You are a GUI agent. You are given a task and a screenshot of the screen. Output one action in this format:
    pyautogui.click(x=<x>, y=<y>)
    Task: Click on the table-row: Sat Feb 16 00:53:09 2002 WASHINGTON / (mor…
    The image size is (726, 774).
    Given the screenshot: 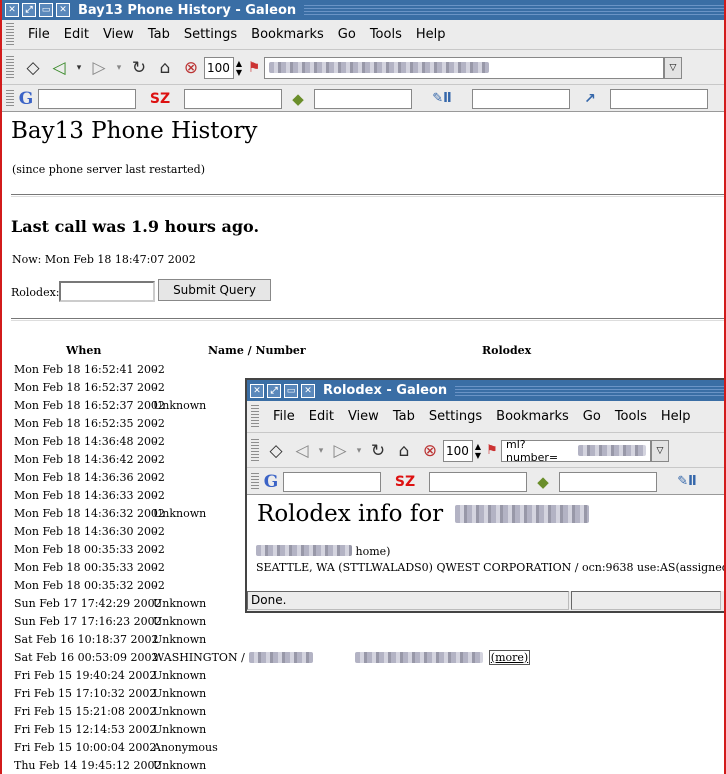 What is the action you would take?
    pyautogui.click(x=369, y=657)
    